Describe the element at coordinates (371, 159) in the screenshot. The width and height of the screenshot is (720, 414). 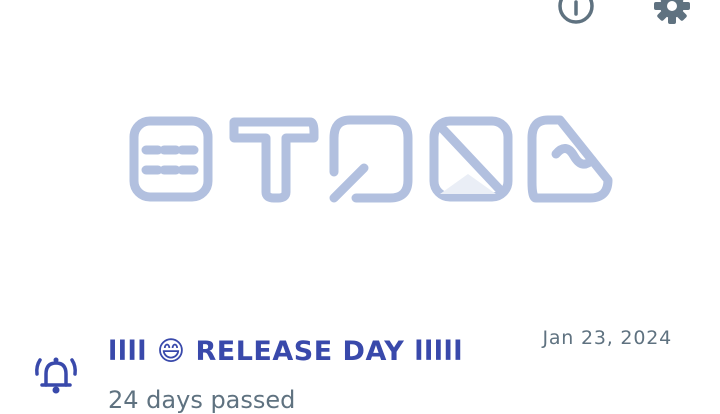
I see `app-logo` at that location.